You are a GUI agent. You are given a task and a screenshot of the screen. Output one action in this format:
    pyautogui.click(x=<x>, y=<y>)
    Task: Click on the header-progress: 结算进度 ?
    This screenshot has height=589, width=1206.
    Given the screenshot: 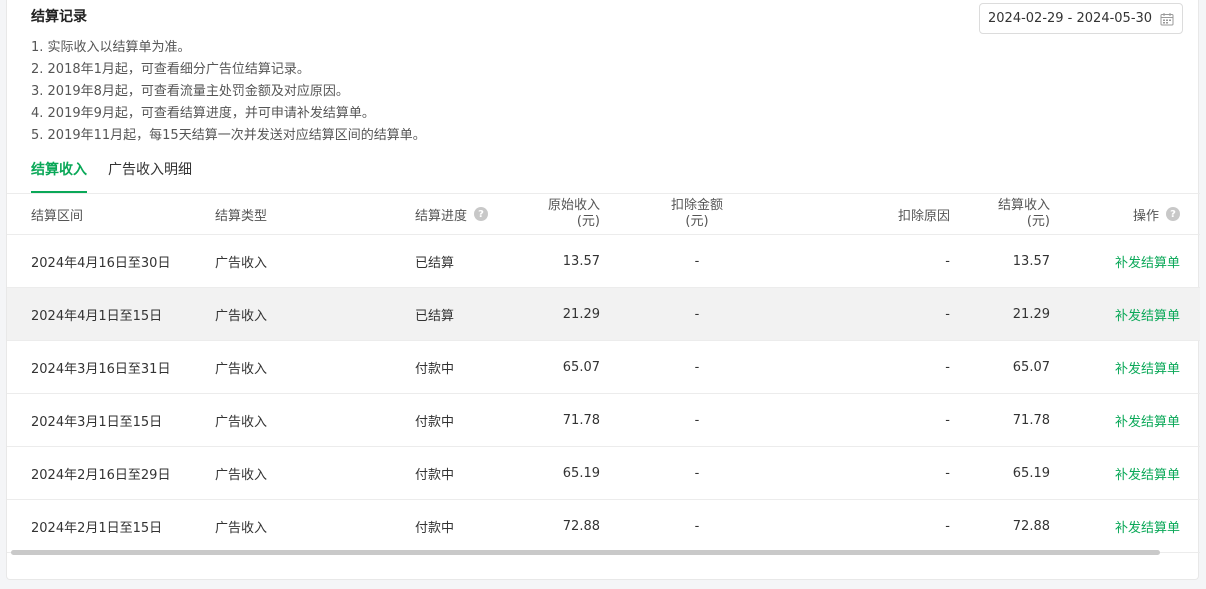 What is the action you would take?
    pyautogui.click(x=452, y=214)
    